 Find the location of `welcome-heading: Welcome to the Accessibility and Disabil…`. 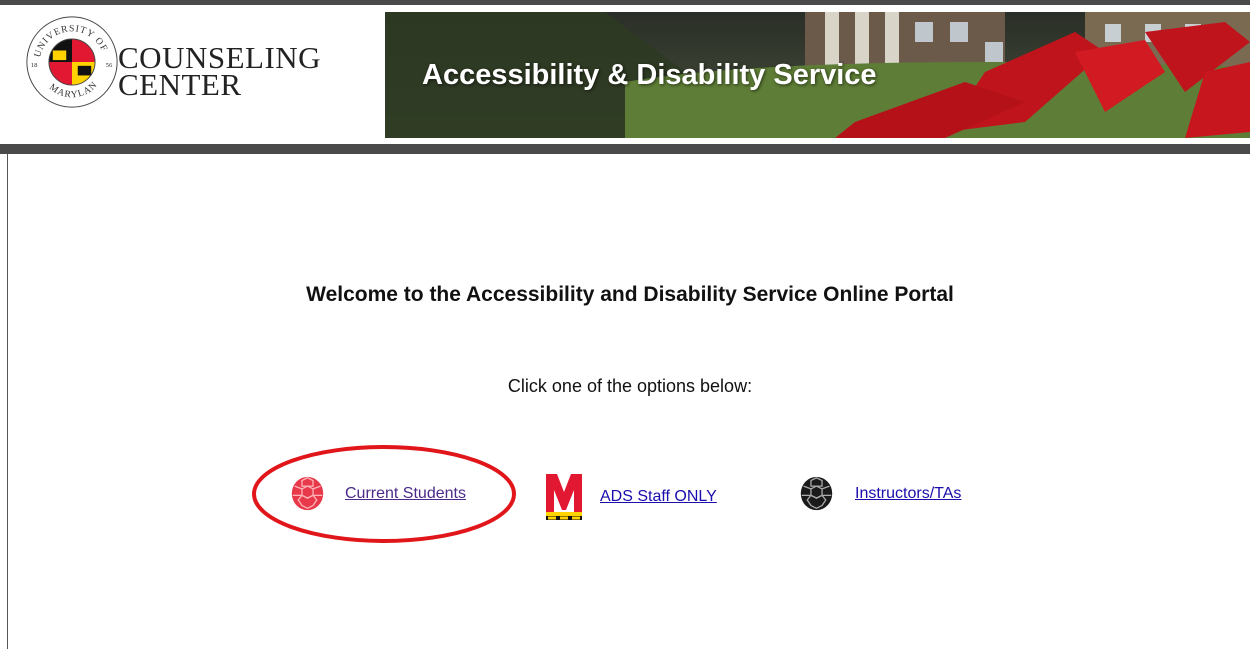

welcome-heading: Welcome to the Accessibility and Disabil… is located at coordinates (630, 294).